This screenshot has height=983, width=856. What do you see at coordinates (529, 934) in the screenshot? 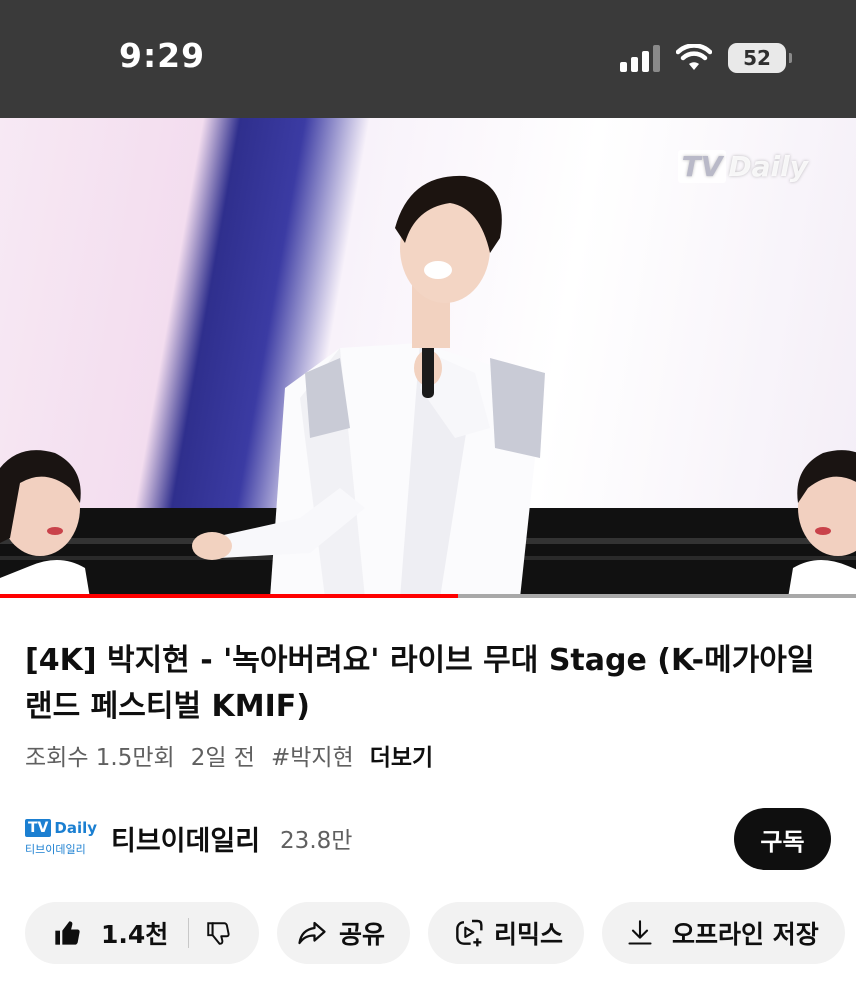
I see `remix-label: 리믹스` at bounding box center [529, 934].